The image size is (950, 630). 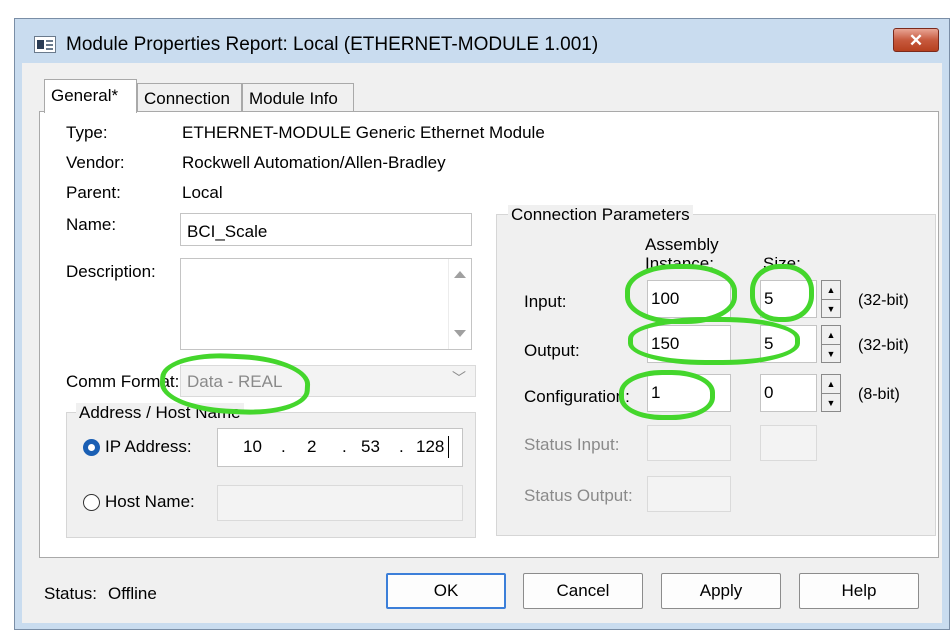 I want to click on ip-address-label: IP Address:, so click(x=148, y=446).